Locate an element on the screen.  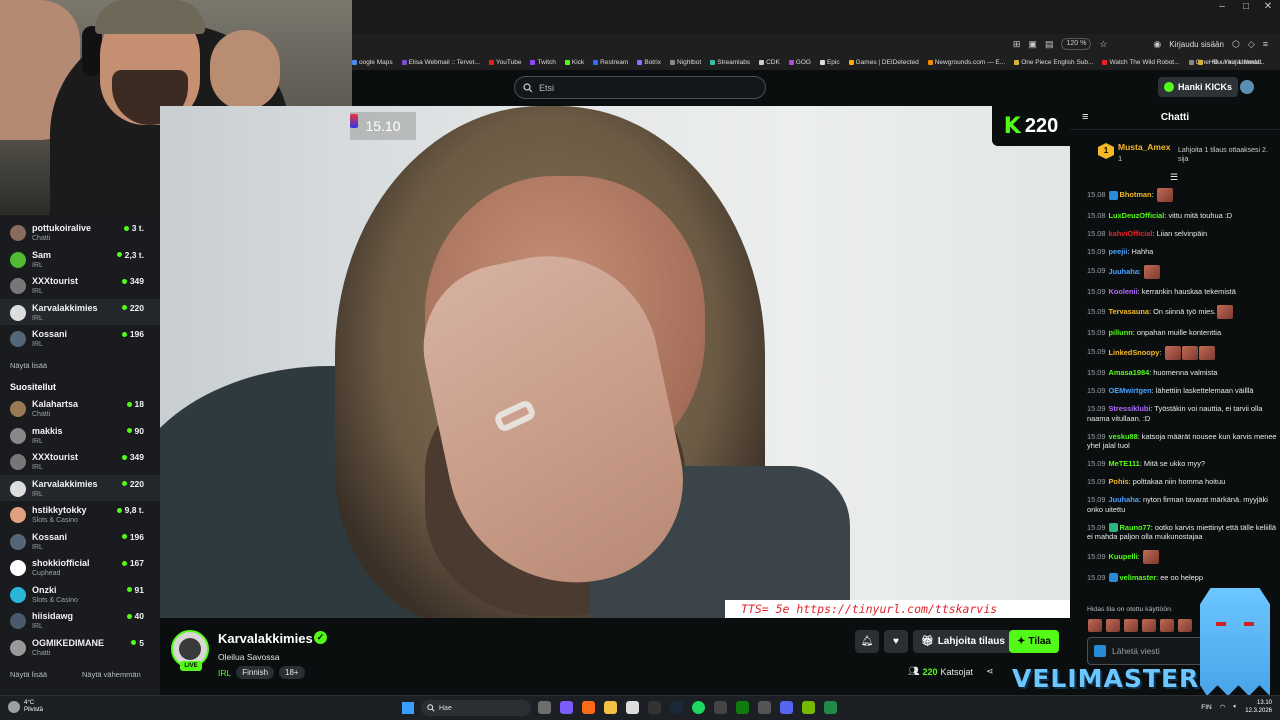
teams-icon is located at coordinates (566, 707).